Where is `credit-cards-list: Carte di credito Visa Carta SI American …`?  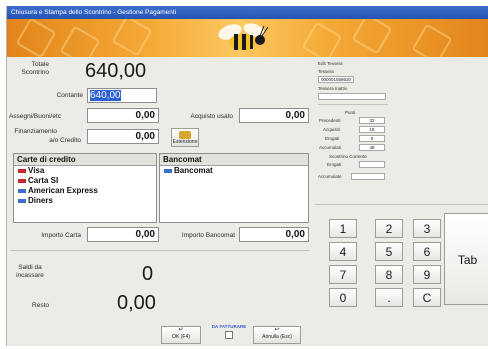 credit-cards-list: Carte di credito Visa Carta SI American … is located at coordinates (85, 188).